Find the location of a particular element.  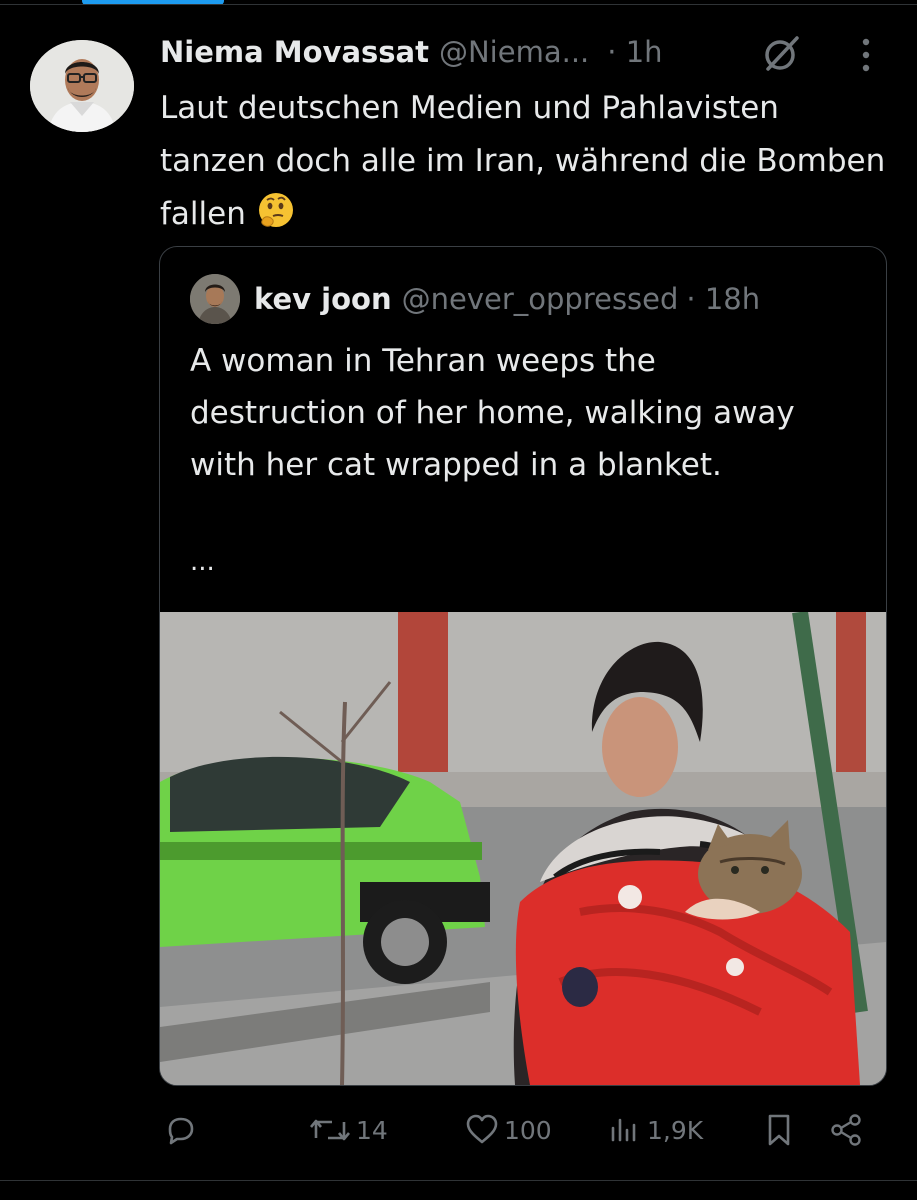

quote-time: · 18h is located at coordinates (723, 299).